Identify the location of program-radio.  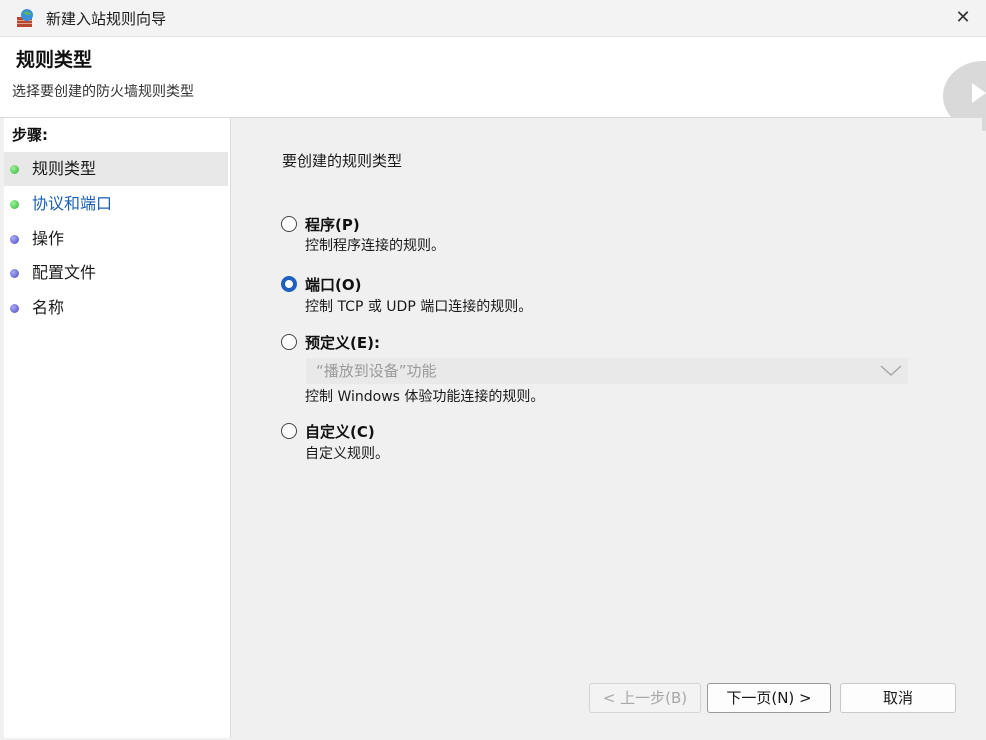
(289, 224).